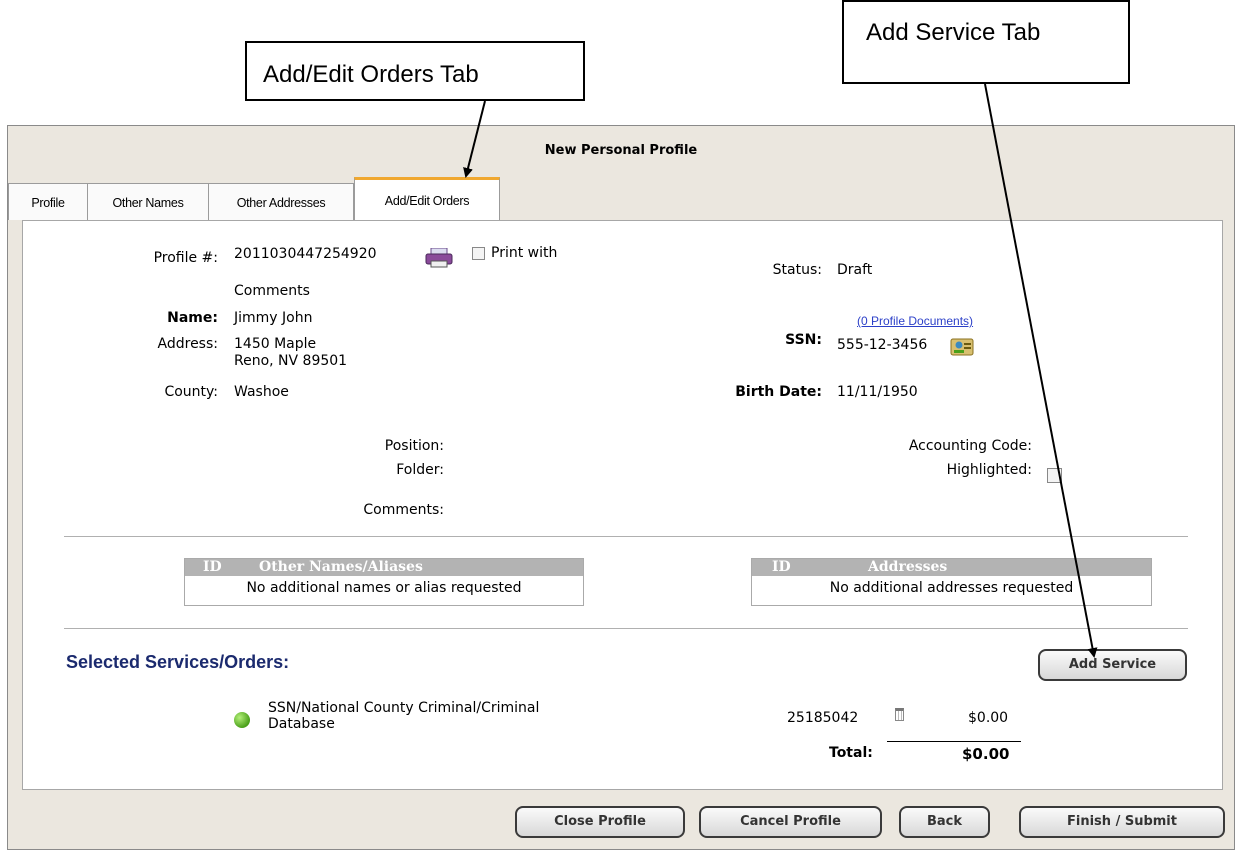  I want to click on callout-text: Add Service Tab, so click(953, 32).